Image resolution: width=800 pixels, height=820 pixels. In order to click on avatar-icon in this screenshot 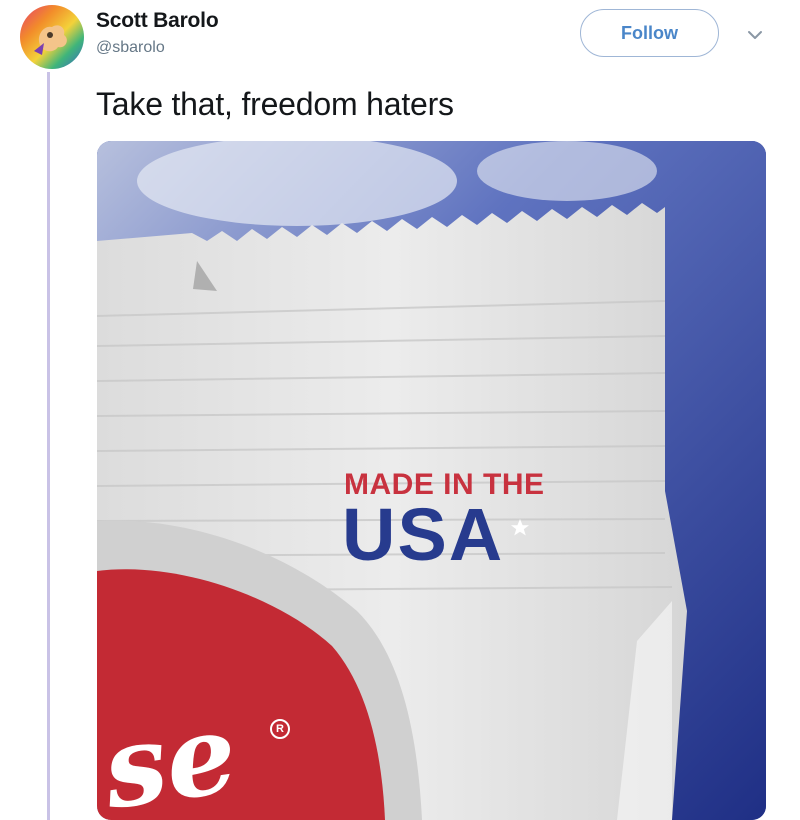, I will do `click(52, 37)`.